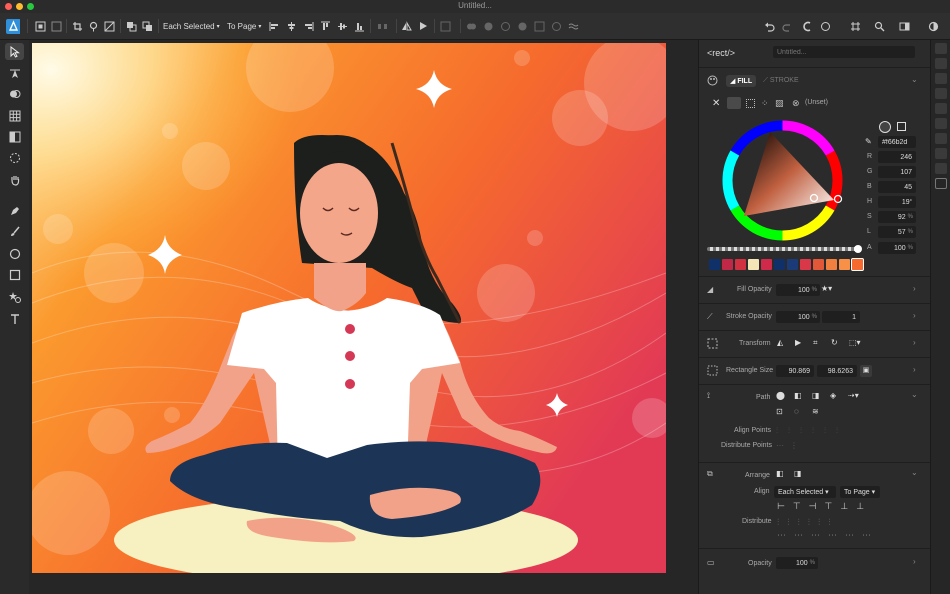 The height and width of the screenshot is (594, 950). What do you see at coordinates (834, 342) in the screenshot?
I see `rotate-icon: ↻` at bounding box center [834, 342].